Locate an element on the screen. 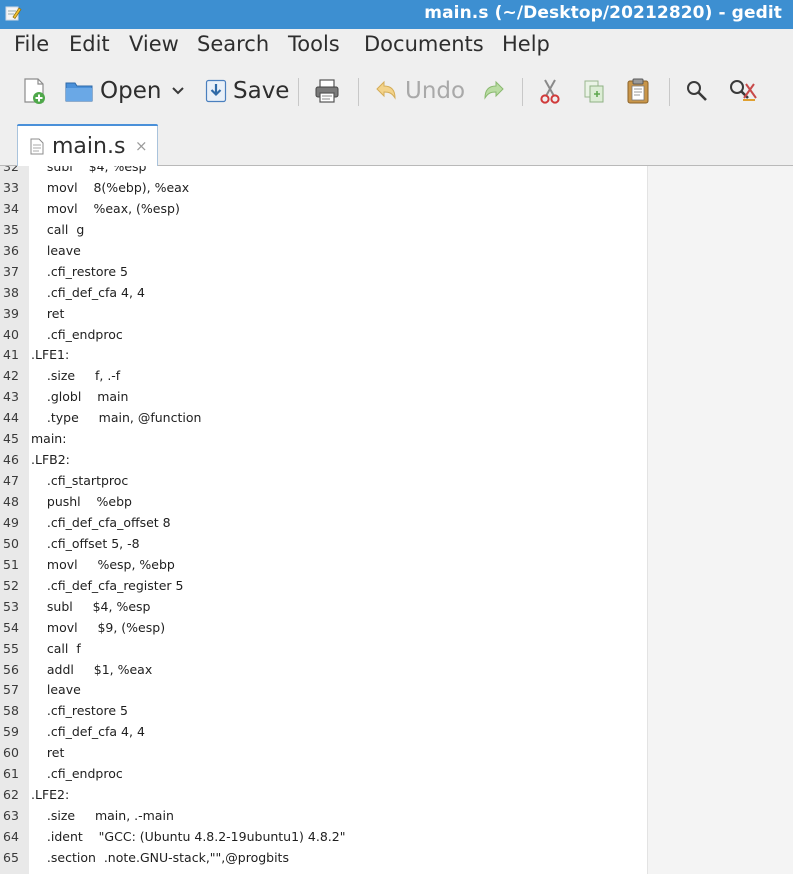 The image size is (793, 874). code-line: 58 .cfi_restore 5 is located at coordinates (323, 710).